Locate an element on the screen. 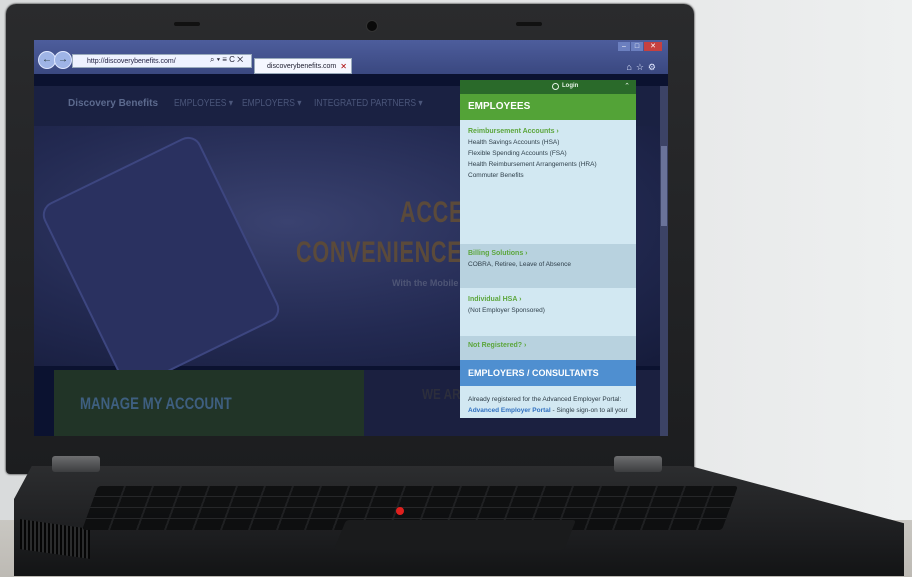  not-registered-link: Not Registered? › is located at coordinates (548, 345).